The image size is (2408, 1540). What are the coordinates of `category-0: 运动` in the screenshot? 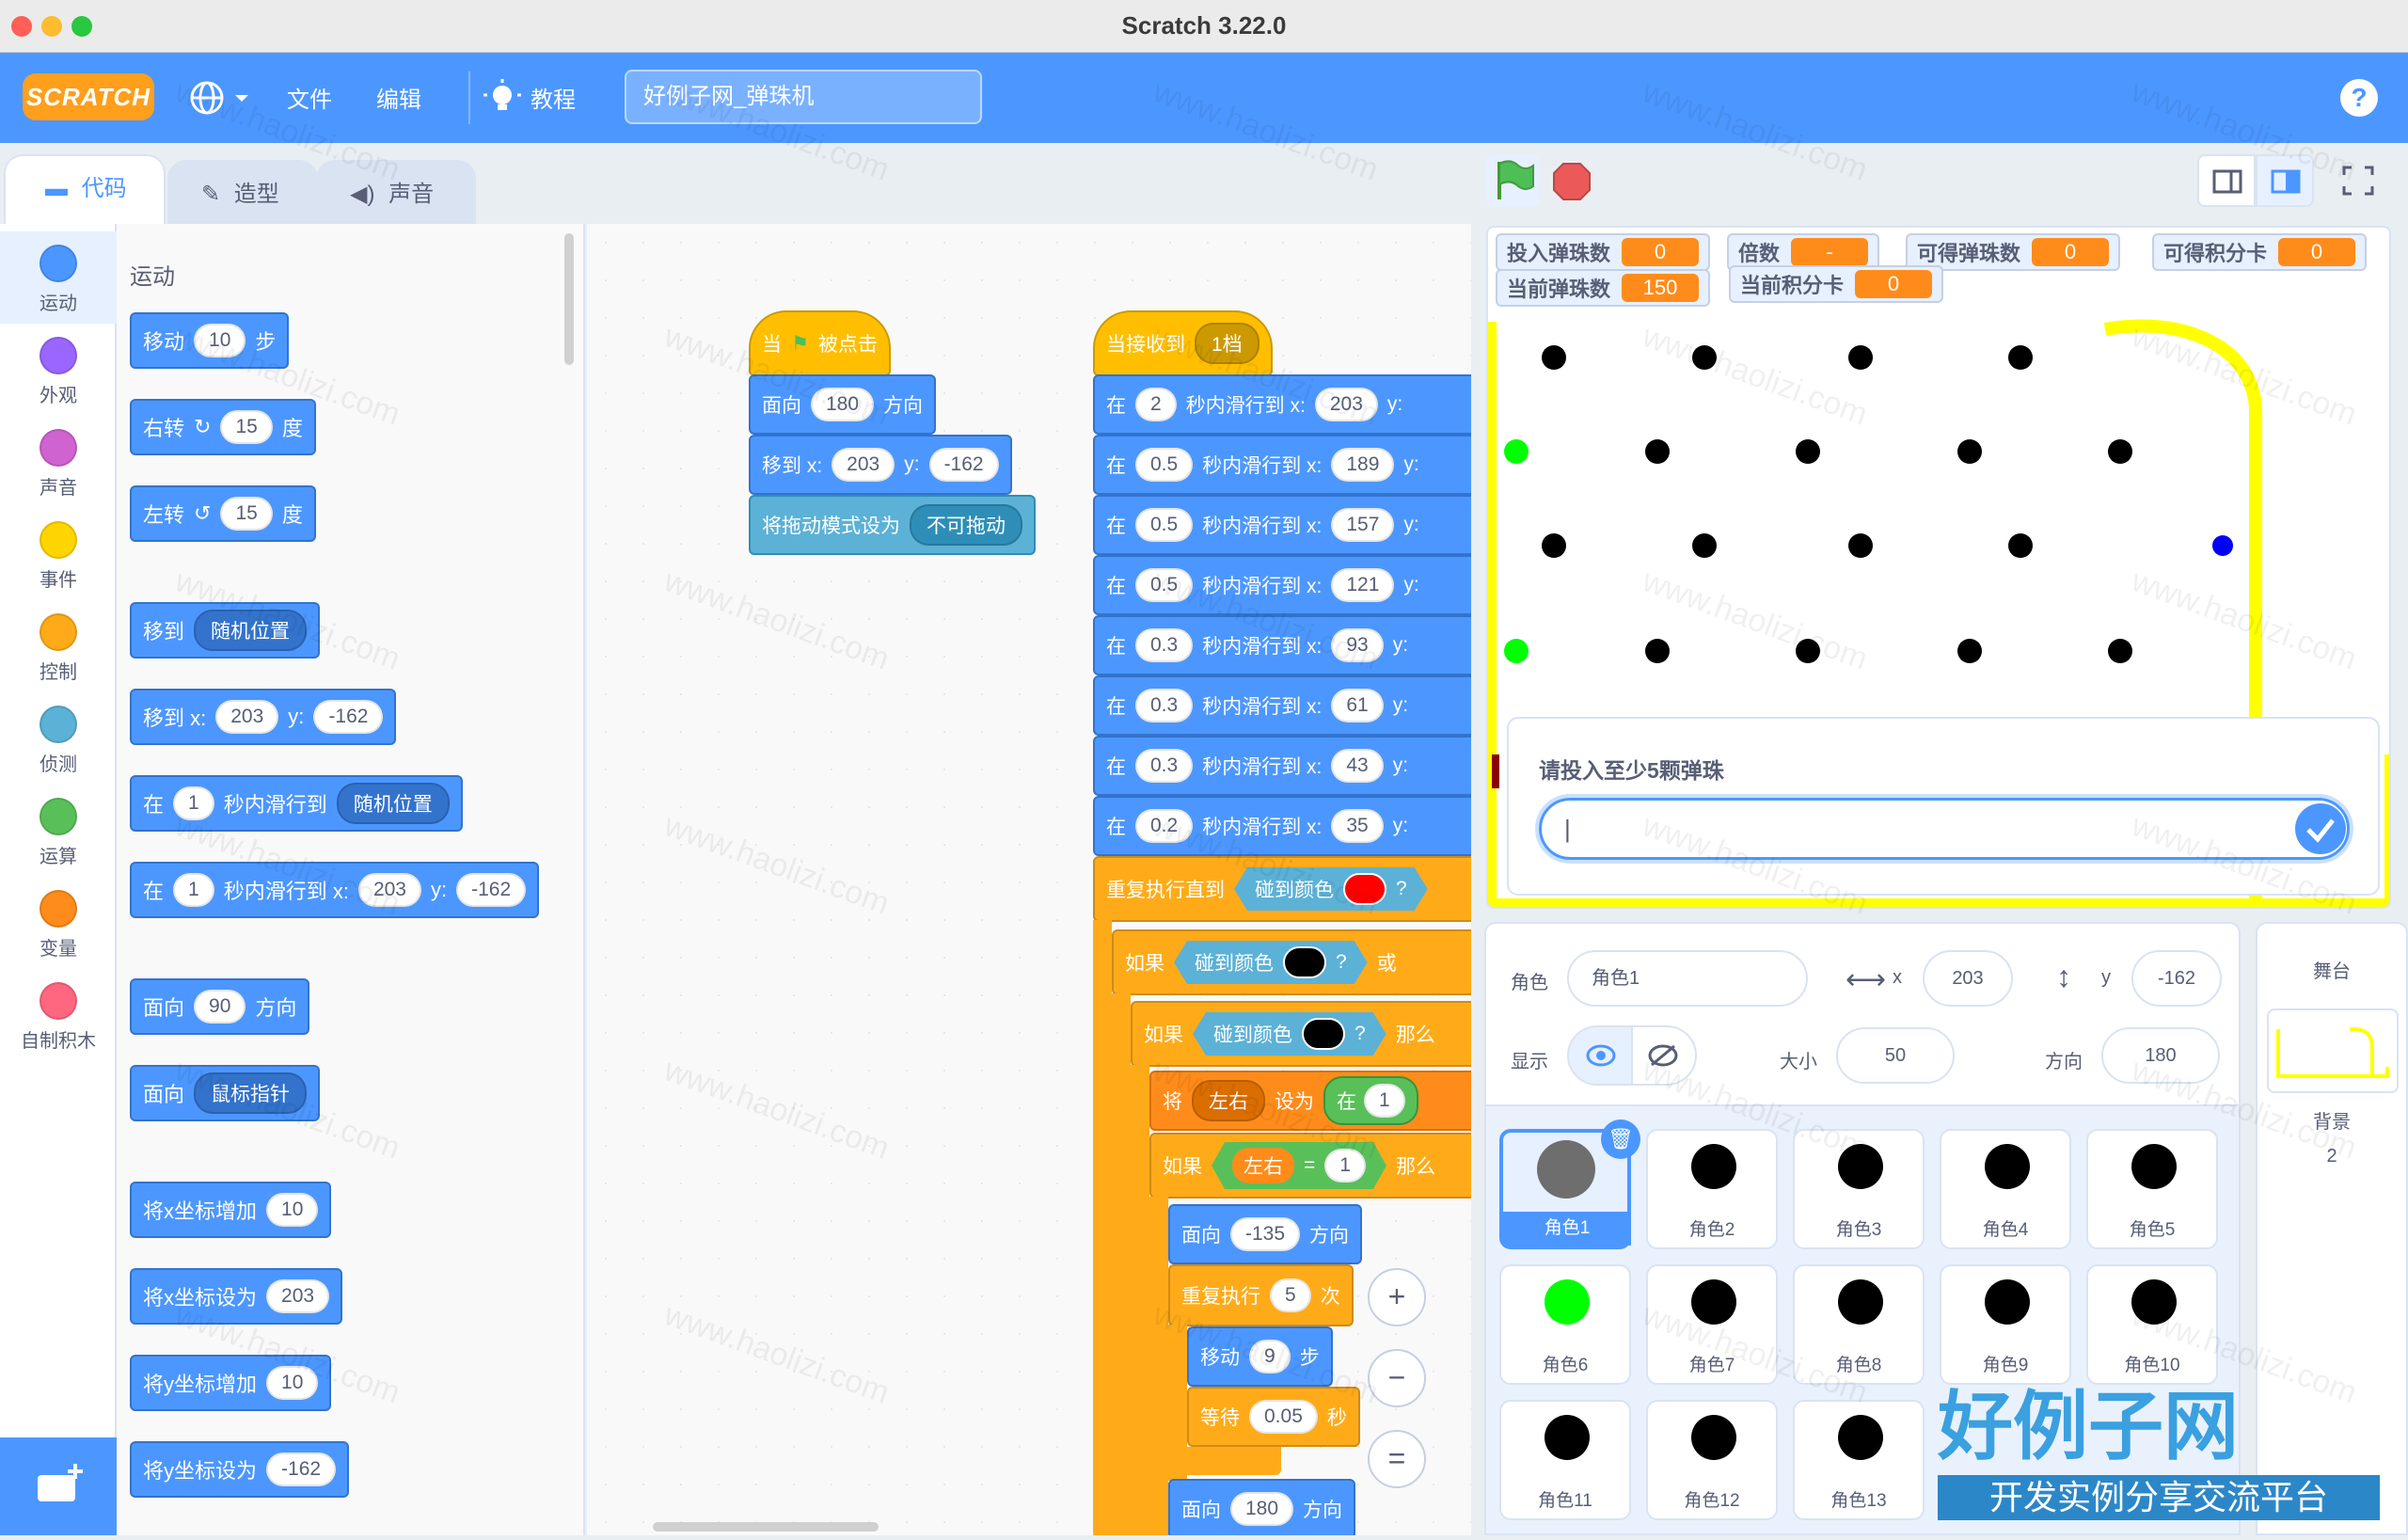 It's located at (59, 277).